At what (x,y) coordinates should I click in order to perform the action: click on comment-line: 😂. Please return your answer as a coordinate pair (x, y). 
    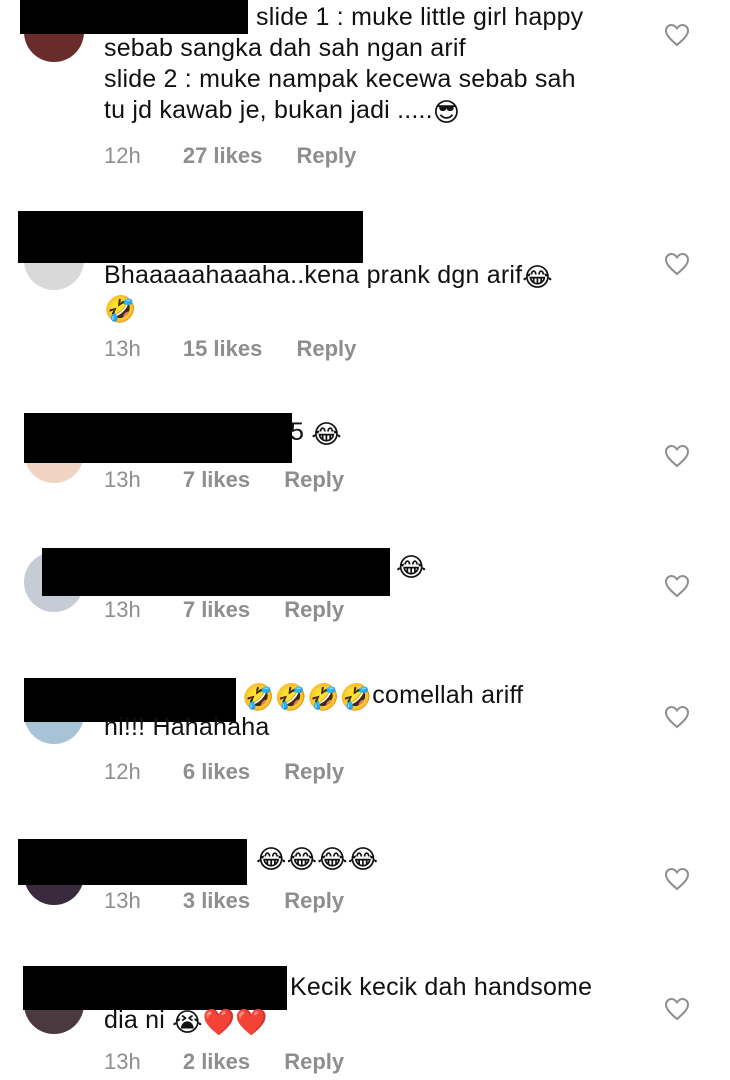
    Looking at the image, I should click on (426, 566).